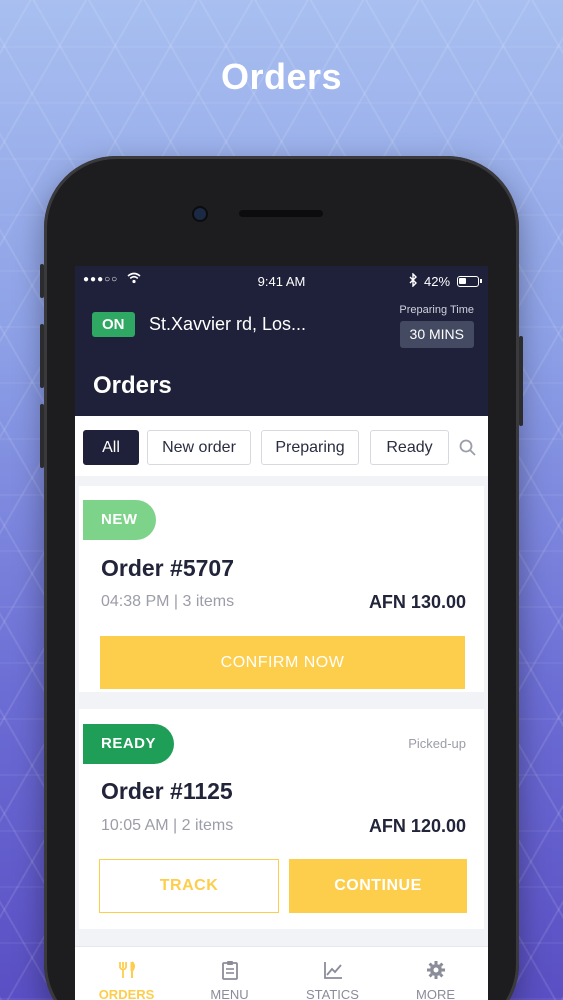  What do you see at coordinates (132, 385) in the screenshot?
I see `page-title: Orders` at bounding box center [132, 385].